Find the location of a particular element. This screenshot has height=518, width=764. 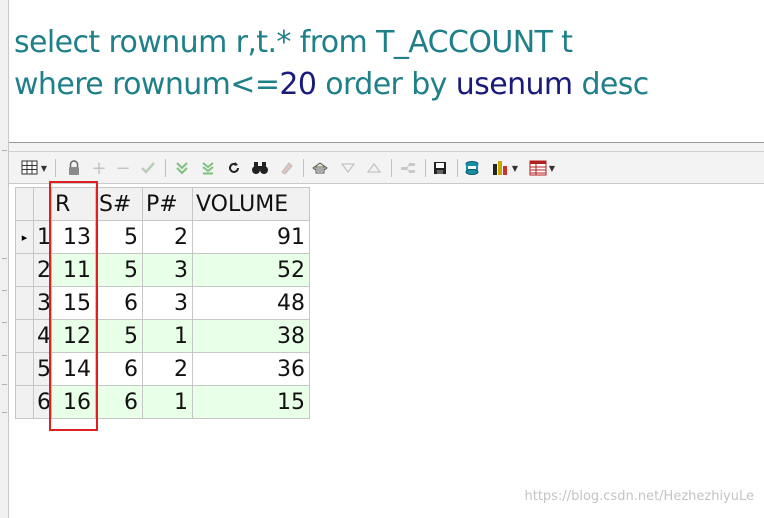

cell-r: 12 is located at coordinates (73, 336).